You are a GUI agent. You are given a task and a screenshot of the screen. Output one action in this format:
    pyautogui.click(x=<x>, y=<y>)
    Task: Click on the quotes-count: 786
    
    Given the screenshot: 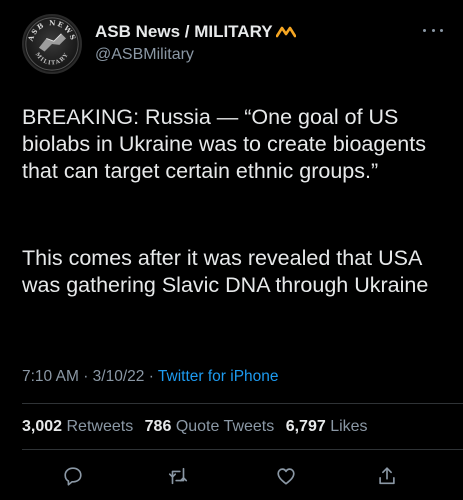 What is the action you would take?
    pyautogui.click(x=158, y=426)
    